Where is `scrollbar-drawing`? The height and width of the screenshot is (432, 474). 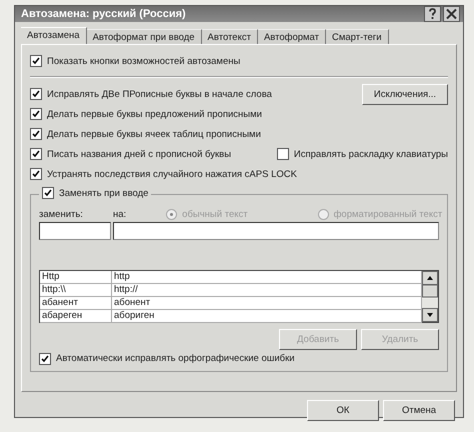 scrollbar-drawing is located at coordinates (430, 296).